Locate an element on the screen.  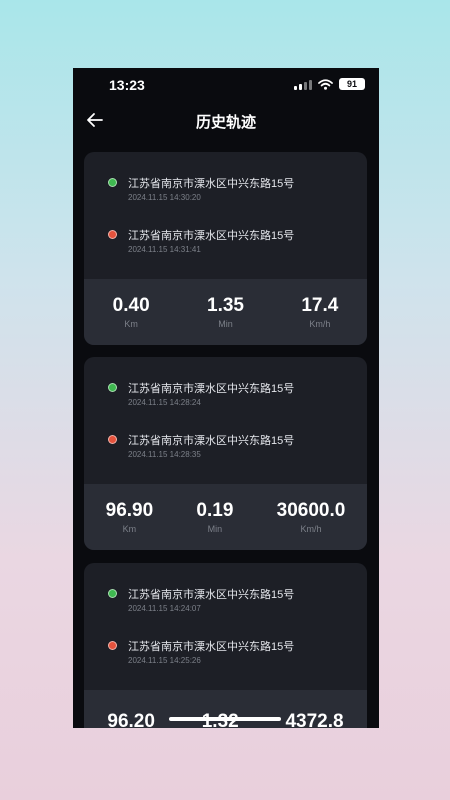
battery-icon: 91 is located at coordinates (352, 84).